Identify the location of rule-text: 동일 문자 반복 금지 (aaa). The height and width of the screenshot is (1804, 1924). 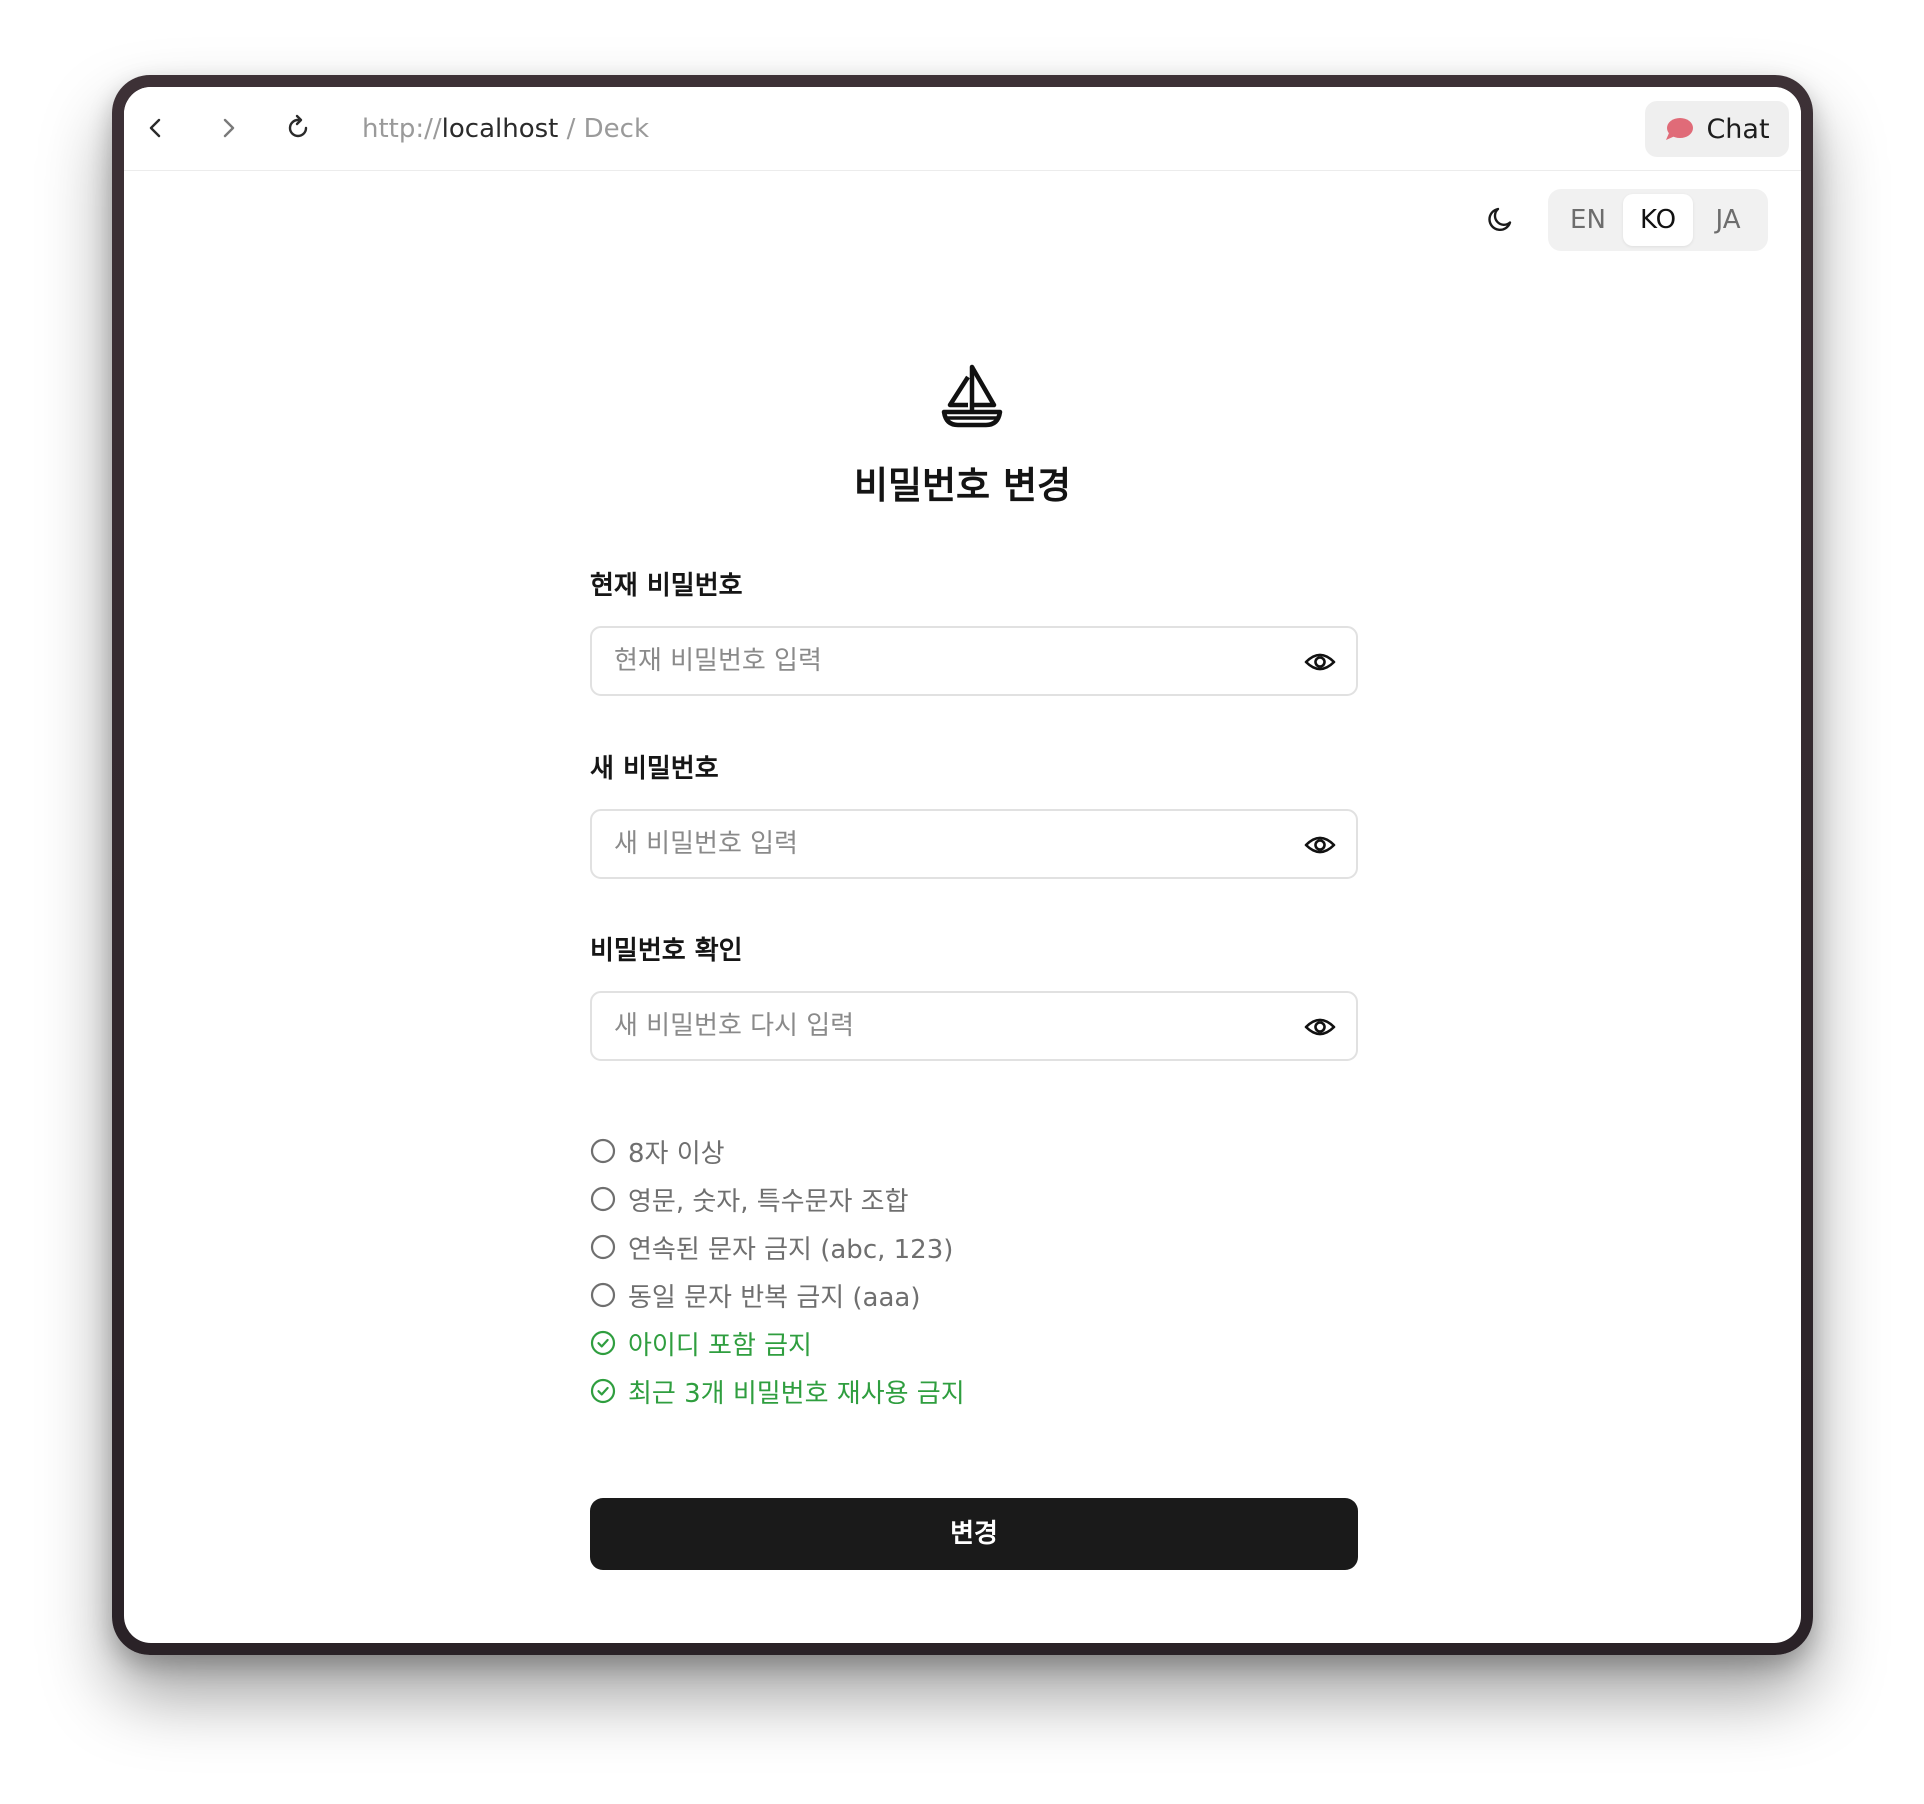
(774, 1297).